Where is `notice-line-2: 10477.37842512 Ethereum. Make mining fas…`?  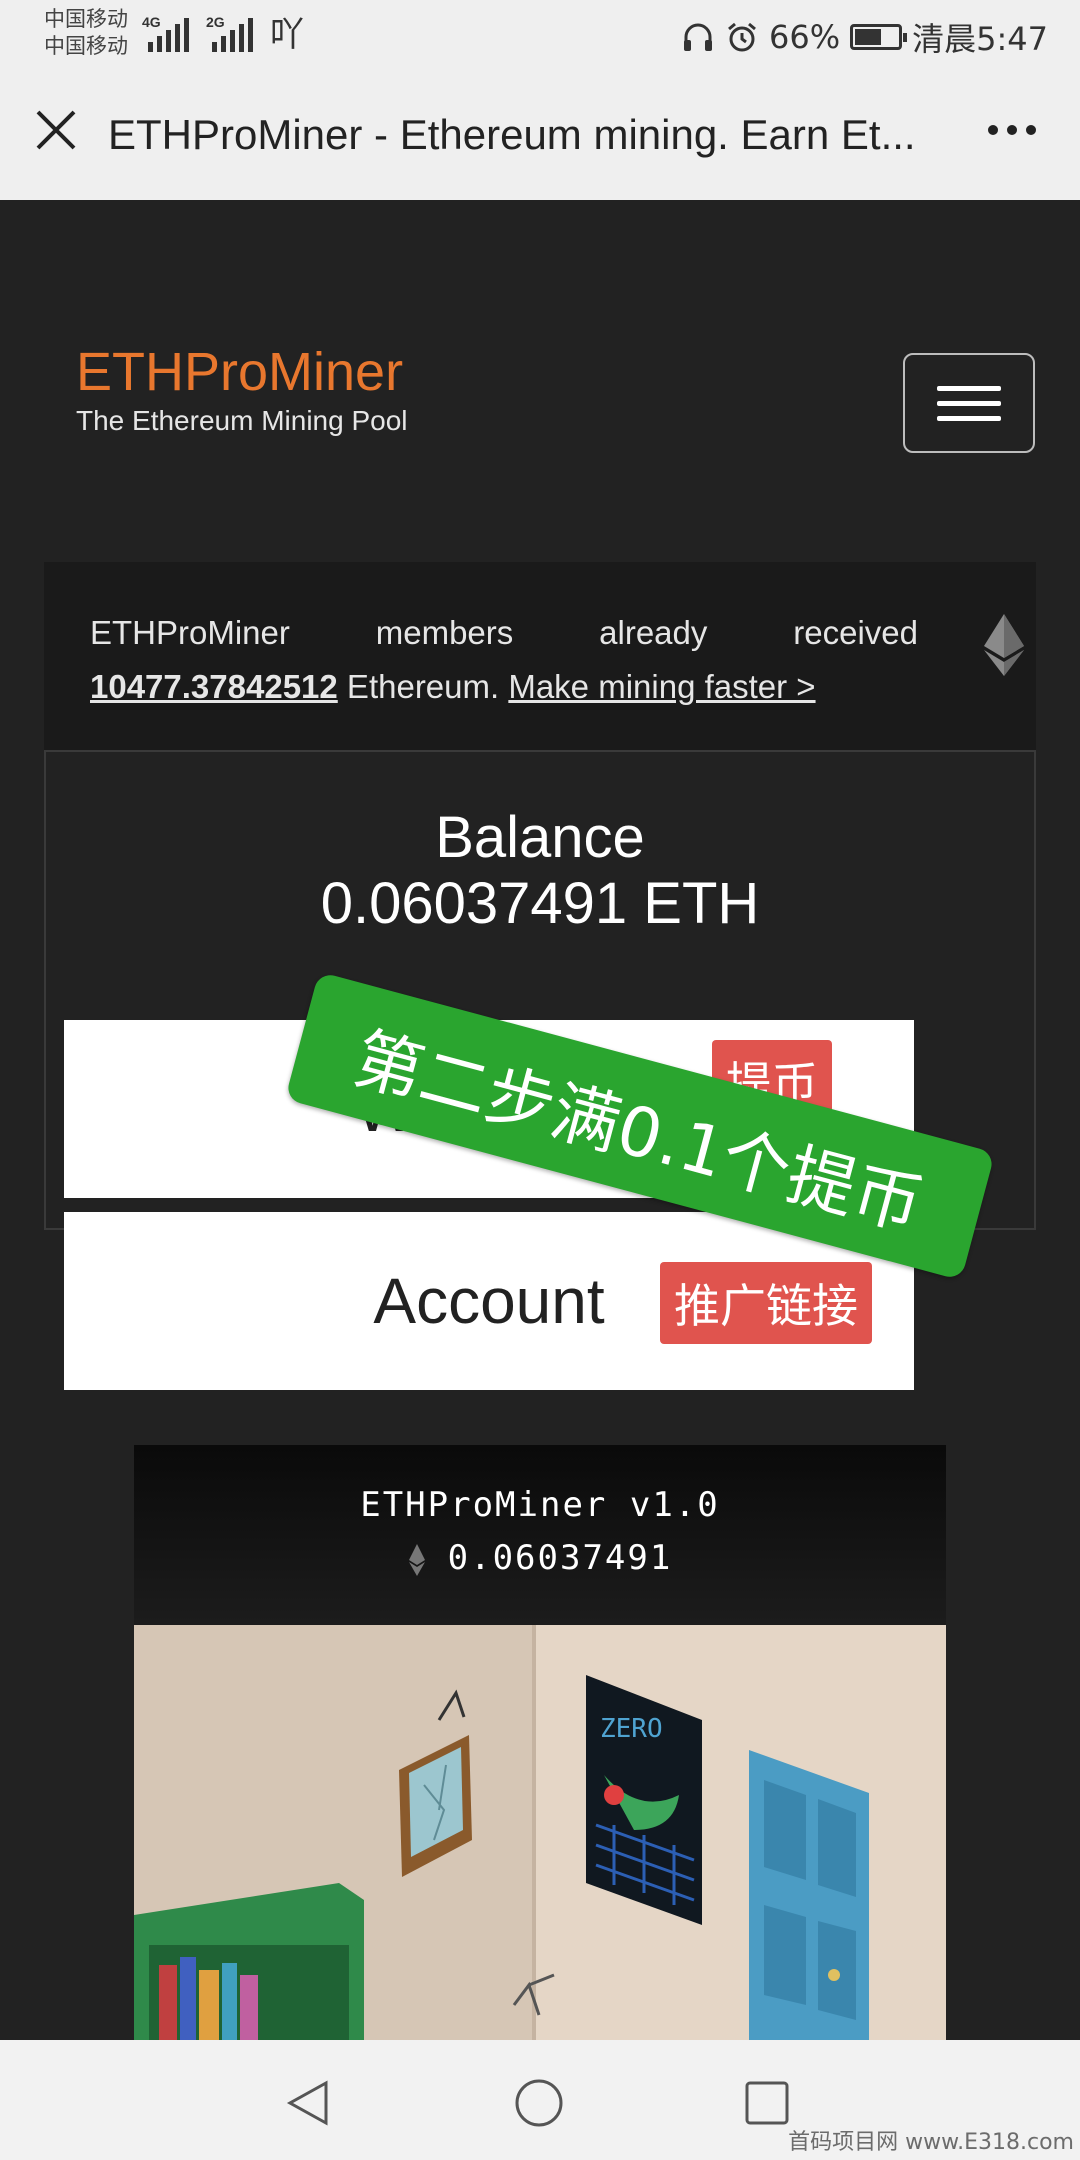
notice-line-2: 10477.37842512 Ethereum. Make mining fas… is located at coordinates (453, 687).